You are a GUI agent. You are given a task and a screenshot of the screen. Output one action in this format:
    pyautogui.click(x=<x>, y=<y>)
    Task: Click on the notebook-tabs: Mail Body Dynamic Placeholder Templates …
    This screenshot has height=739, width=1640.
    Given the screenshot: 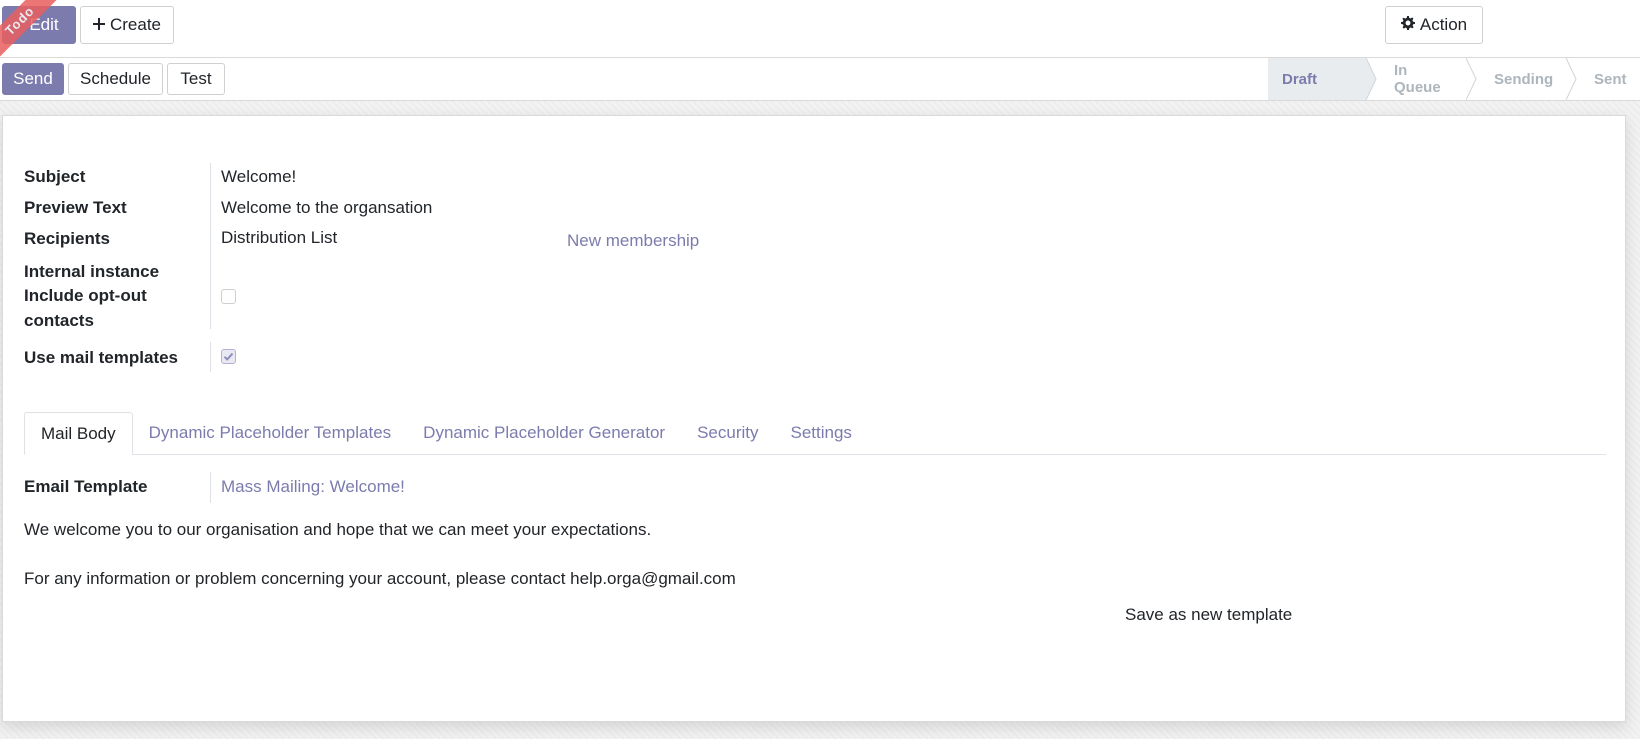 What is the action you would take?
    pyautogui.click(x=815, y=433)
    